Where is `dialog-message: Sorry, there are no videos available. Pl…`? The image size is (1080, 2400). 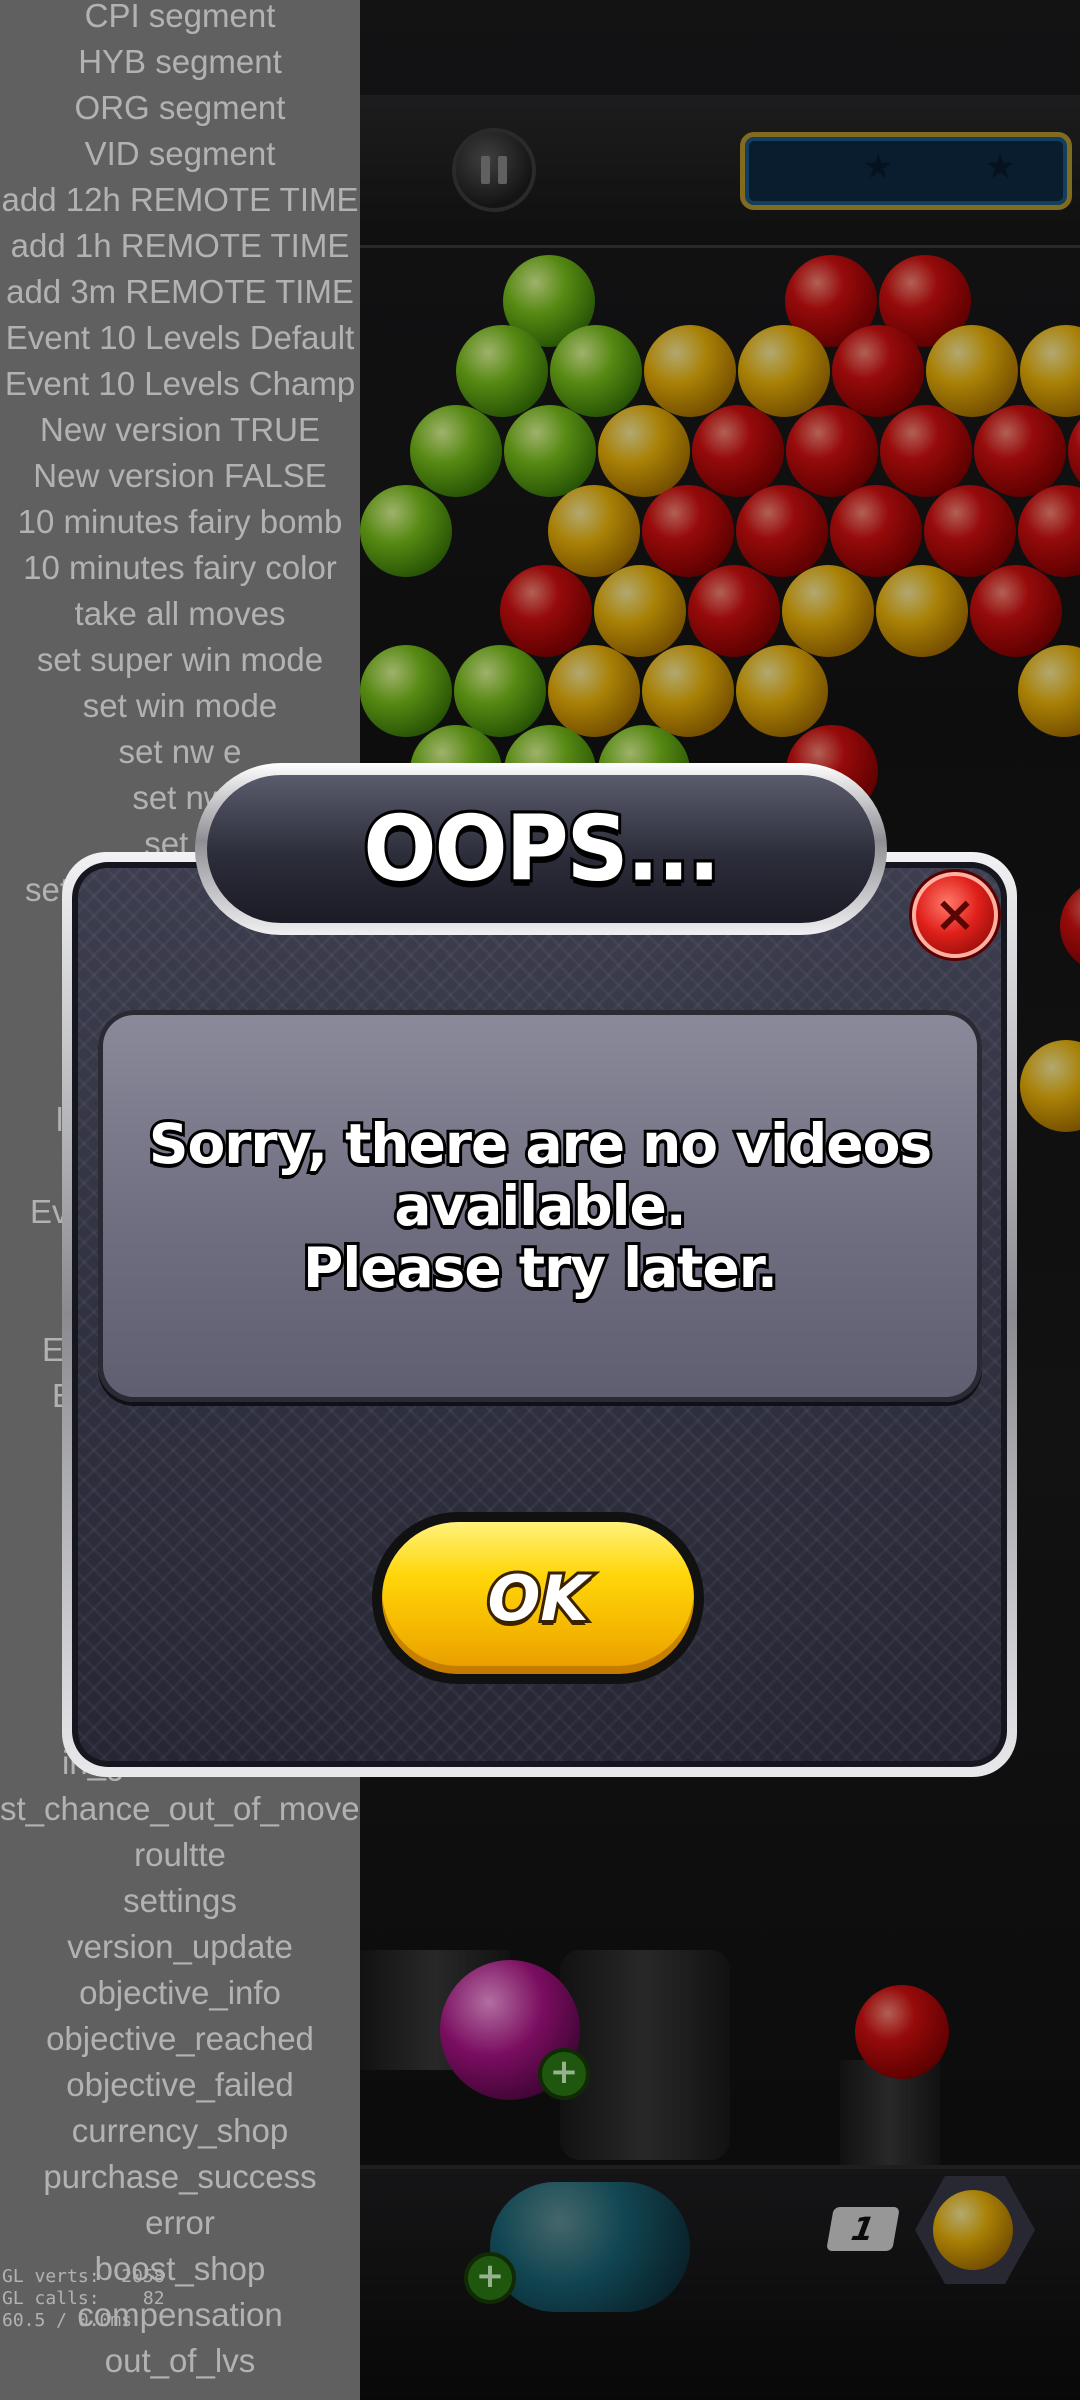
dialog-message: Sorry, there are no videos available. Pl… is located at coordinates (540, 1206).